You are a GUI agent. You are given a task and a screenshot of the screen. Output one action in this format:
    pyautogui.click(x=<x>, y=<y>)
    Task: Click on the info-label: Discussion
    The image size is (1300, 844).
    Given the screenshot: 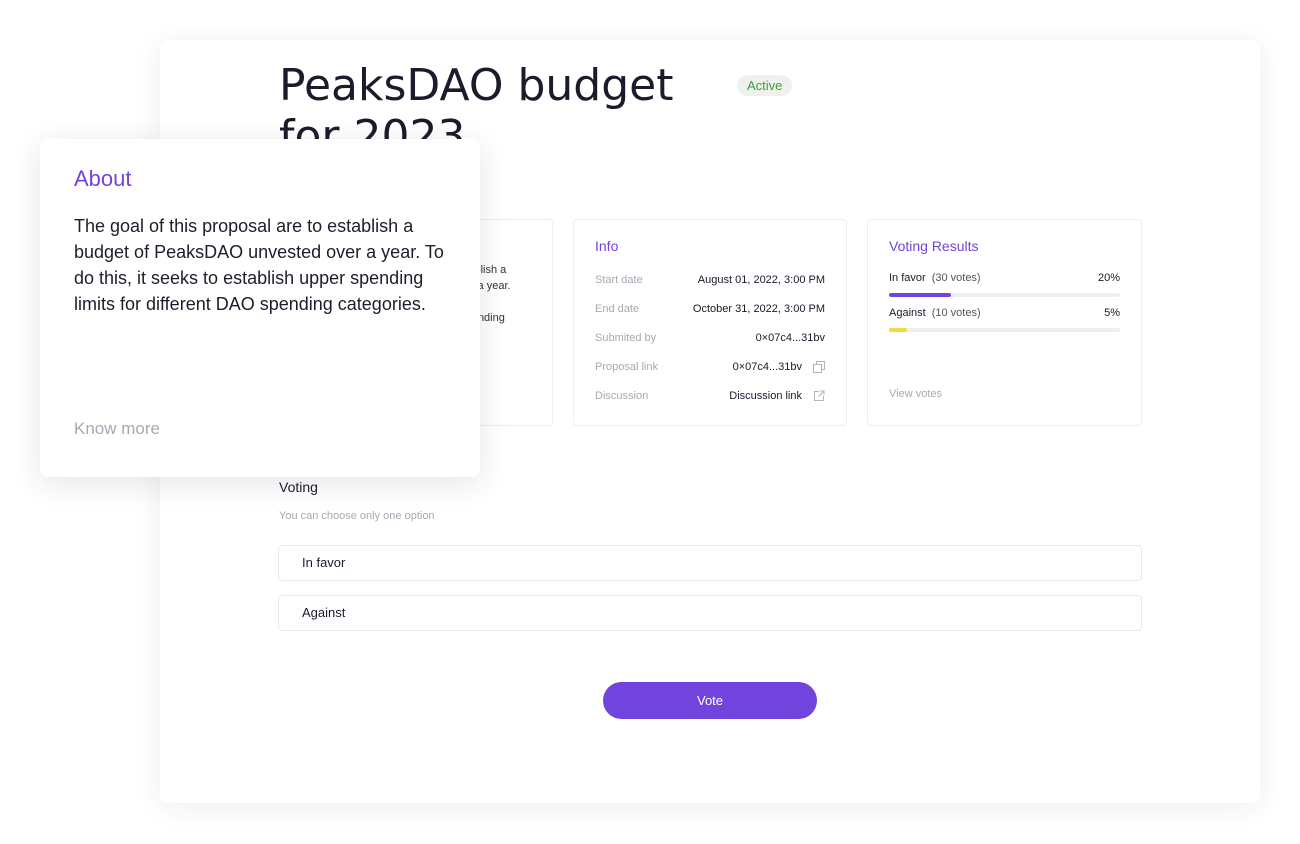 What is the action you would take?
    pyautogui.click(x=622, y=396)
    